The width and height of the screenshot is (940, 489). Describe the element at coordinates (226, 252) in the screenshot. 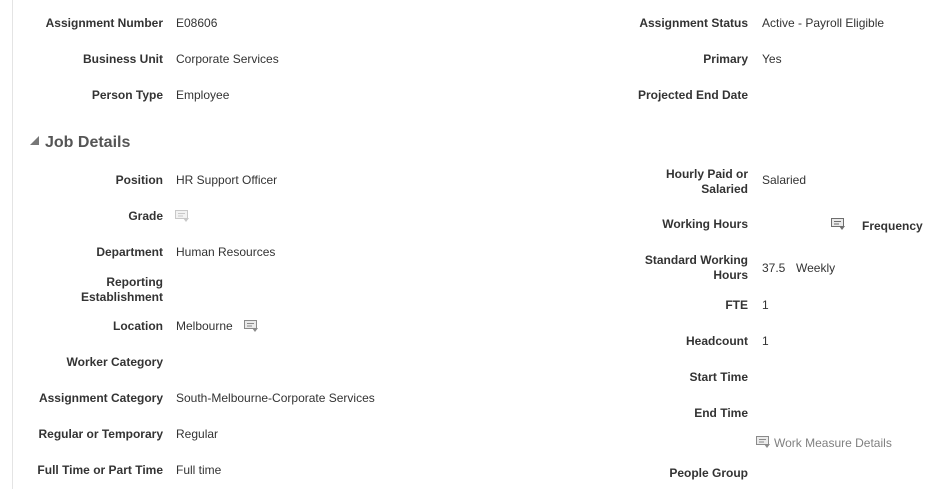

I see `department-value: Human Resources` at that location.